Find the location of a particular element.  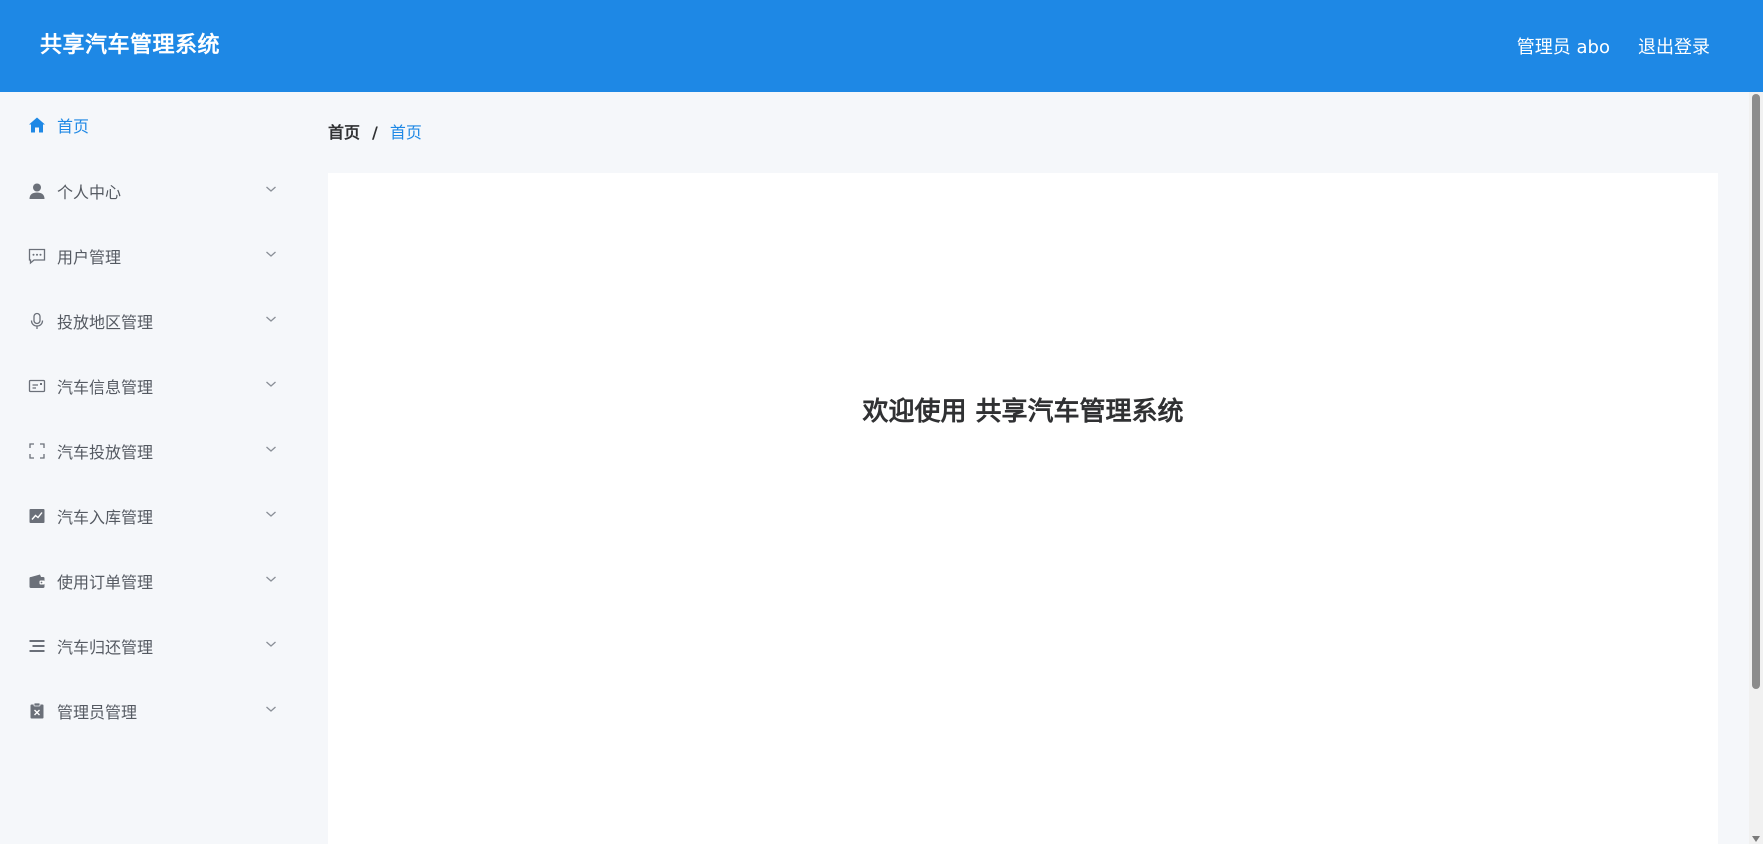

home-icon is located at coordinates (37, 125).